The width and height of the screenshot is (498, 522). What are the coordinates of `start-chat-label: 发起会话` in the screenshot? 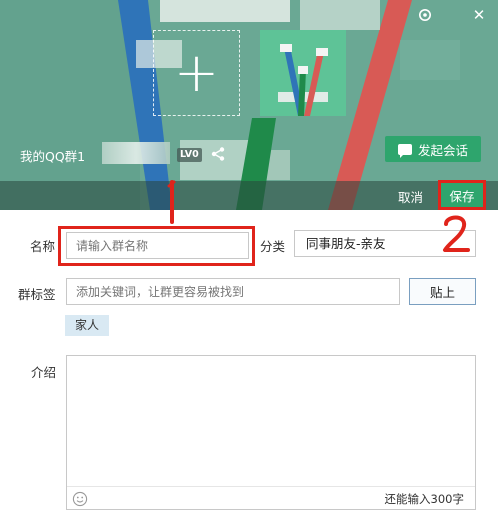 It's located at (442, 150).